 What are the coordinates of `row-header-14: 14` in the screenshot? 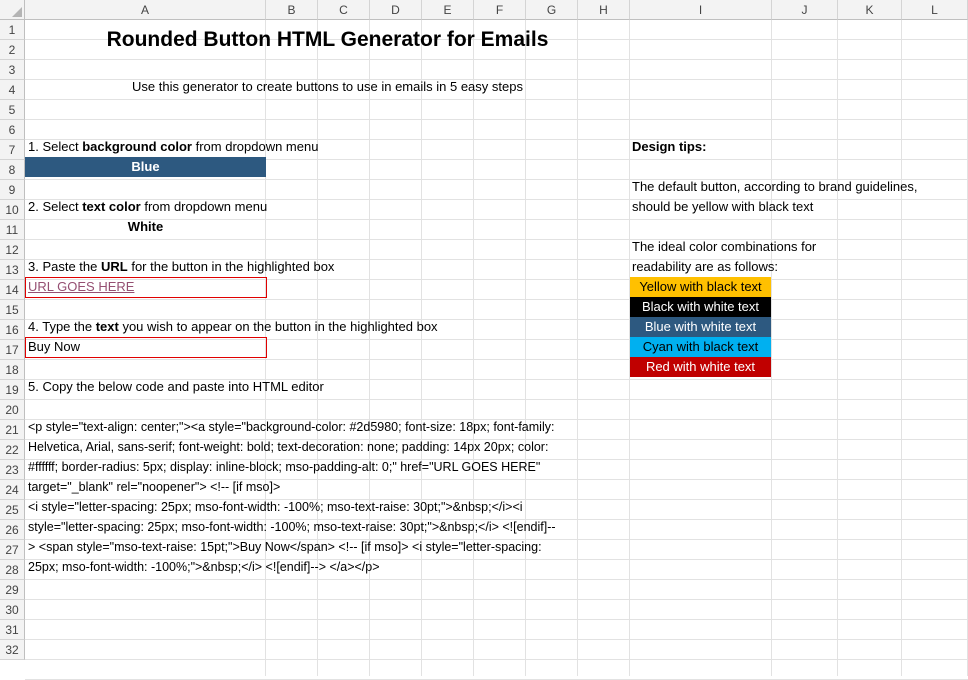 It's located at (12, 290).